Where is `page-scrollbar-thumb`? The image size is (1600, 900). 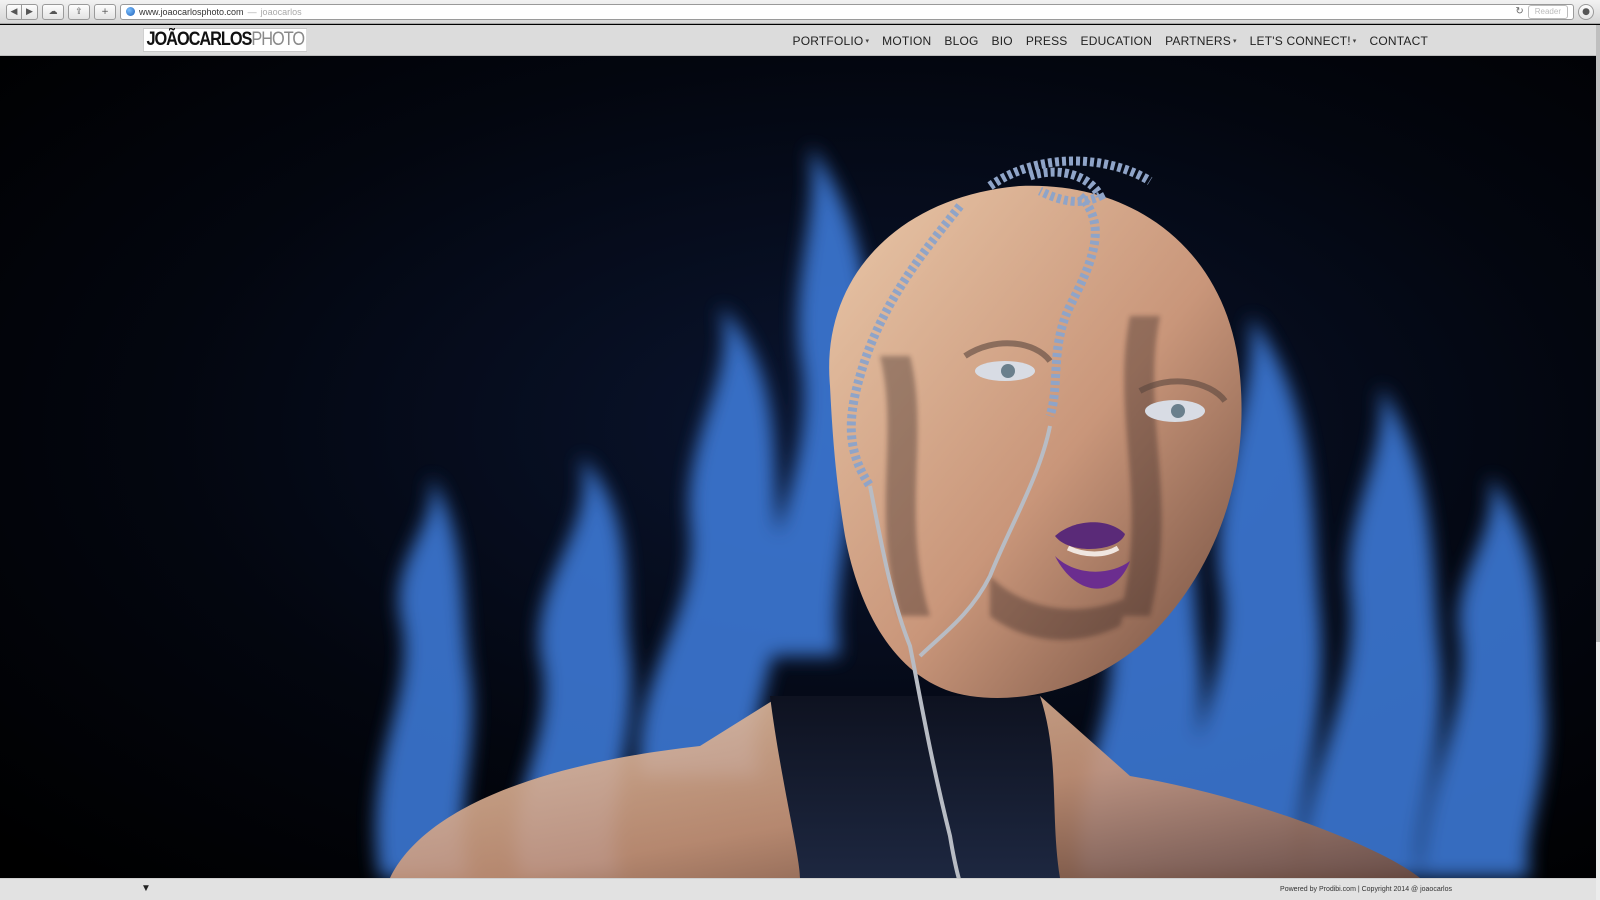
page-scrollbar-thumb is located at coordinates (1598, 333).